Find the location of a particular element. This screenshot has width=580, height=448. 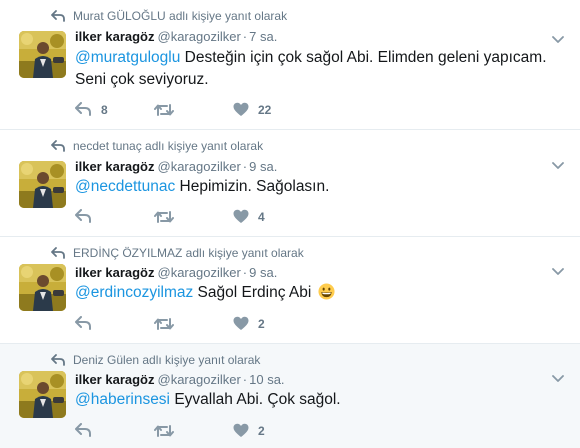

timestamp: 10 sa. is located at coordinates (266, 379).